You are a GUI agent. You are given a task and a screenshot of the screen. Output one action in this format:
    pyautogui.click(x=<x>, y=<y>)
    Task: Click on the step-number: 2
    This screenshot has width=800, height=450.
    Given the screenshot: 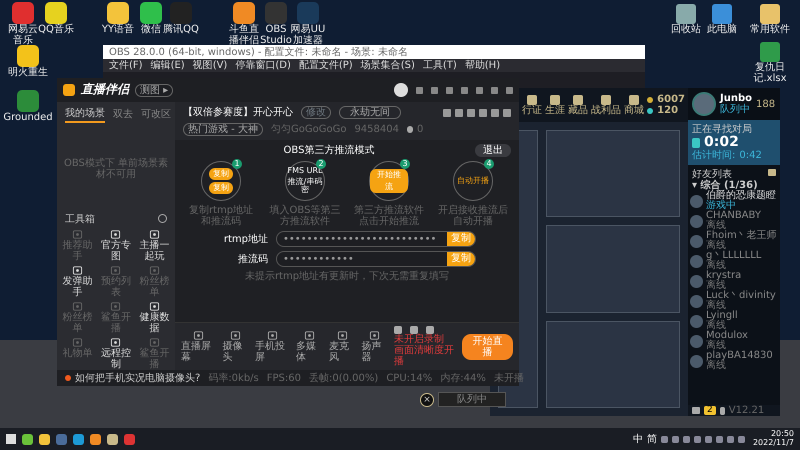 What is the action you would take?
    pyautogui.click(x=321, y=164)
    